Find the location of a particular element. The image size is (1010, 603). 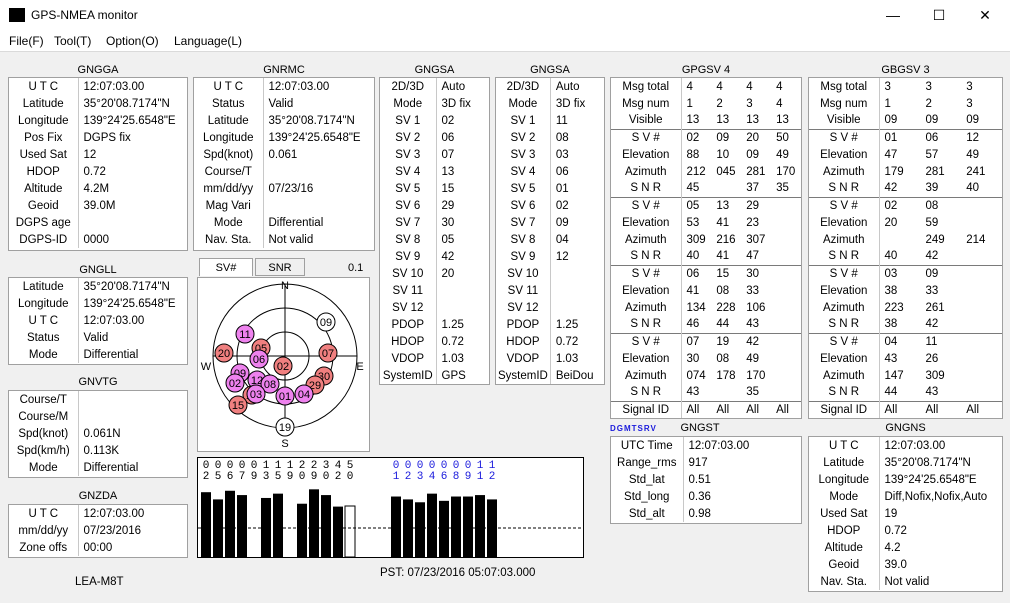

table-row: Pos Fix DGPS fix is located at coordinates (98, 137).